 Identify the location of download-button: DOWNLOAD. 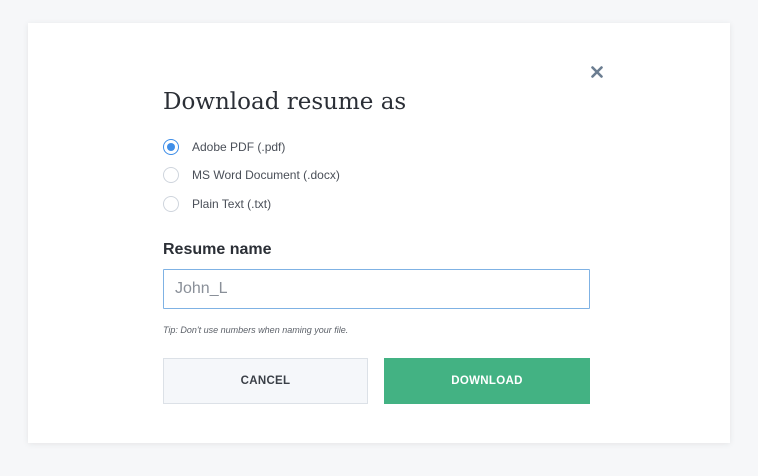
(487, 381).